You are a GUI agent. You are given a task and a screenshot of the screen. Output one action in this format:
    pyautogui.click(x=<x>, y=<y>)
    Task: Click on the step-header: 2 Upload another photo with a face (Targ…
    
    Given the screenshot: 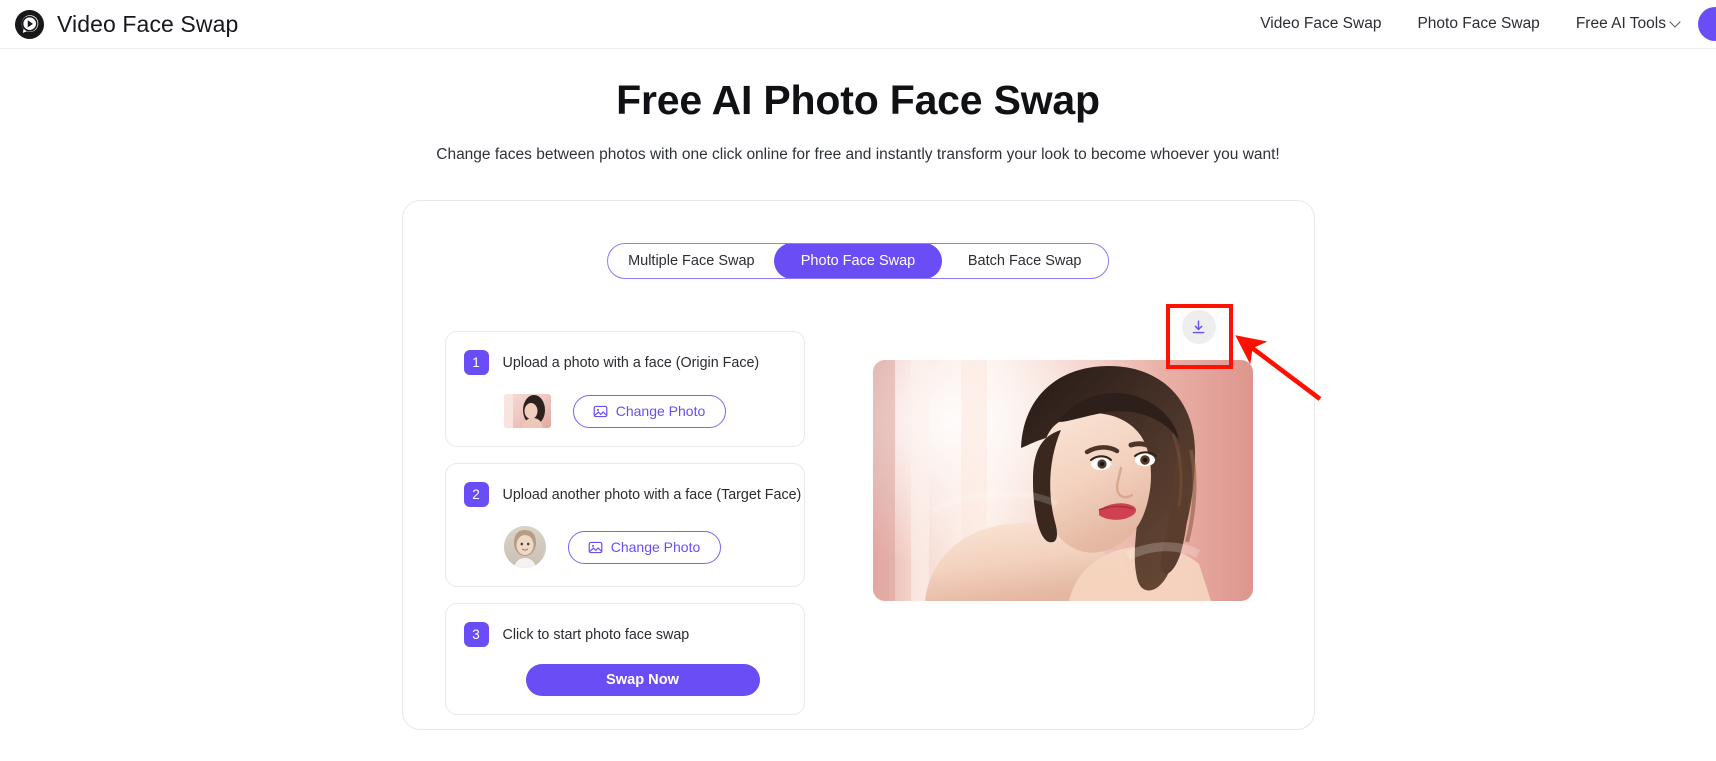 What is the action you would take?
    pyautogui.click(x=632, y=495)
    